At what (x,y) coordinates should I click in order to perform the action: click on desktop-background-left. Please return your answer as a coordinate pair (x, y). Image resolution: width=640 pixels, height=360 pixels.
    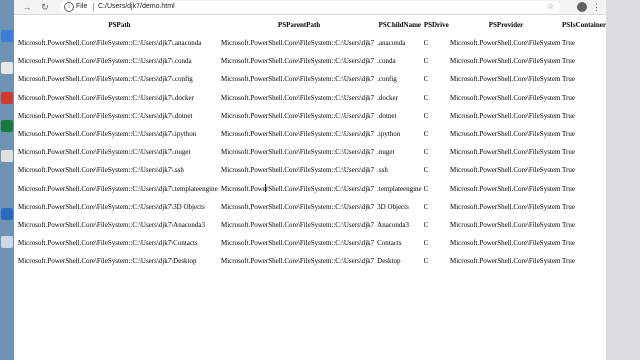
    Looking at the image, I should click on (7, 180).